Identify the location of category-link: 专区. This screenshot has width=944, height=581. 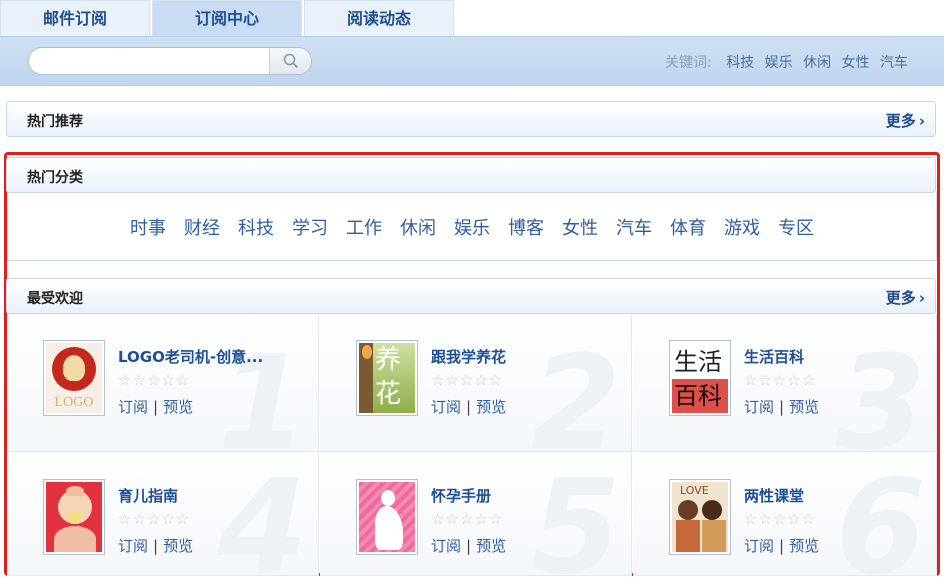
(796, 227).